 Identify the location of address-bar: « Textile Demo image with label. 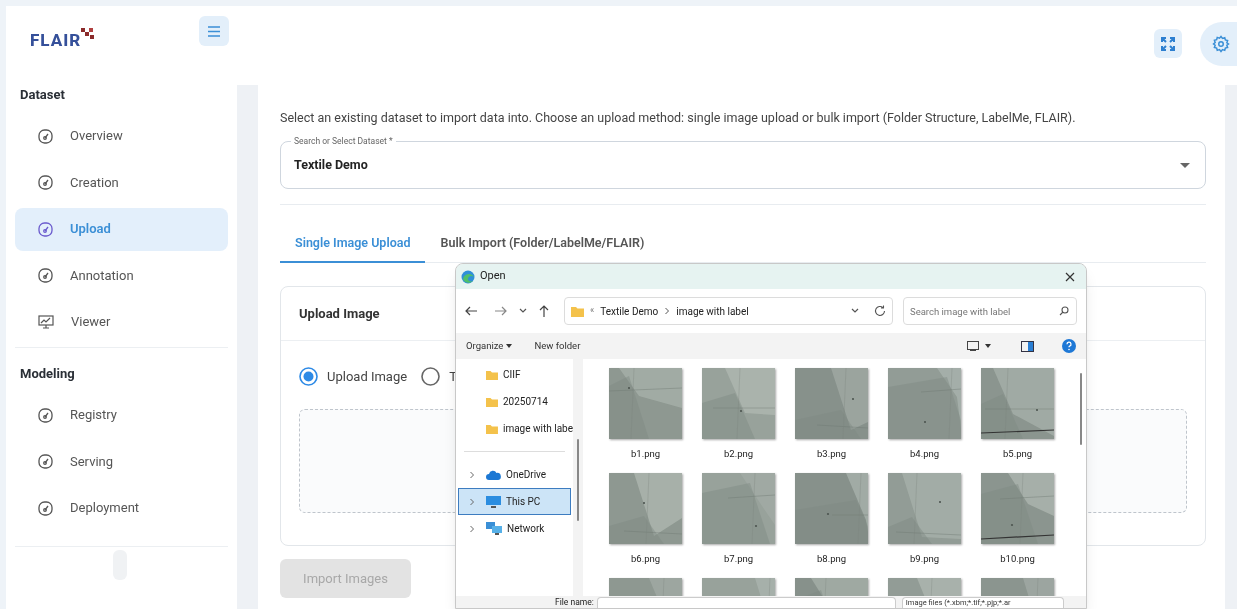
(728, 311).